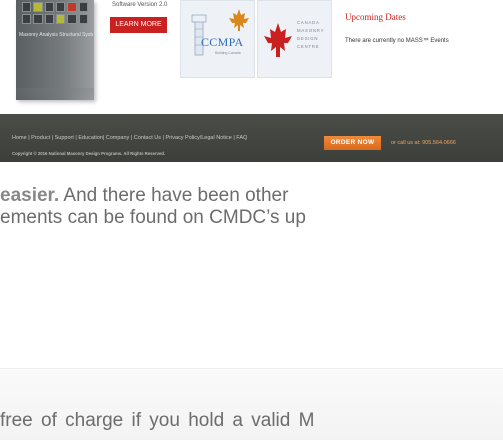 This screenshot has width=503, height=440. Describe the element at coordinates (251, 368) in the screenshot. I see `section-divider` at that location.